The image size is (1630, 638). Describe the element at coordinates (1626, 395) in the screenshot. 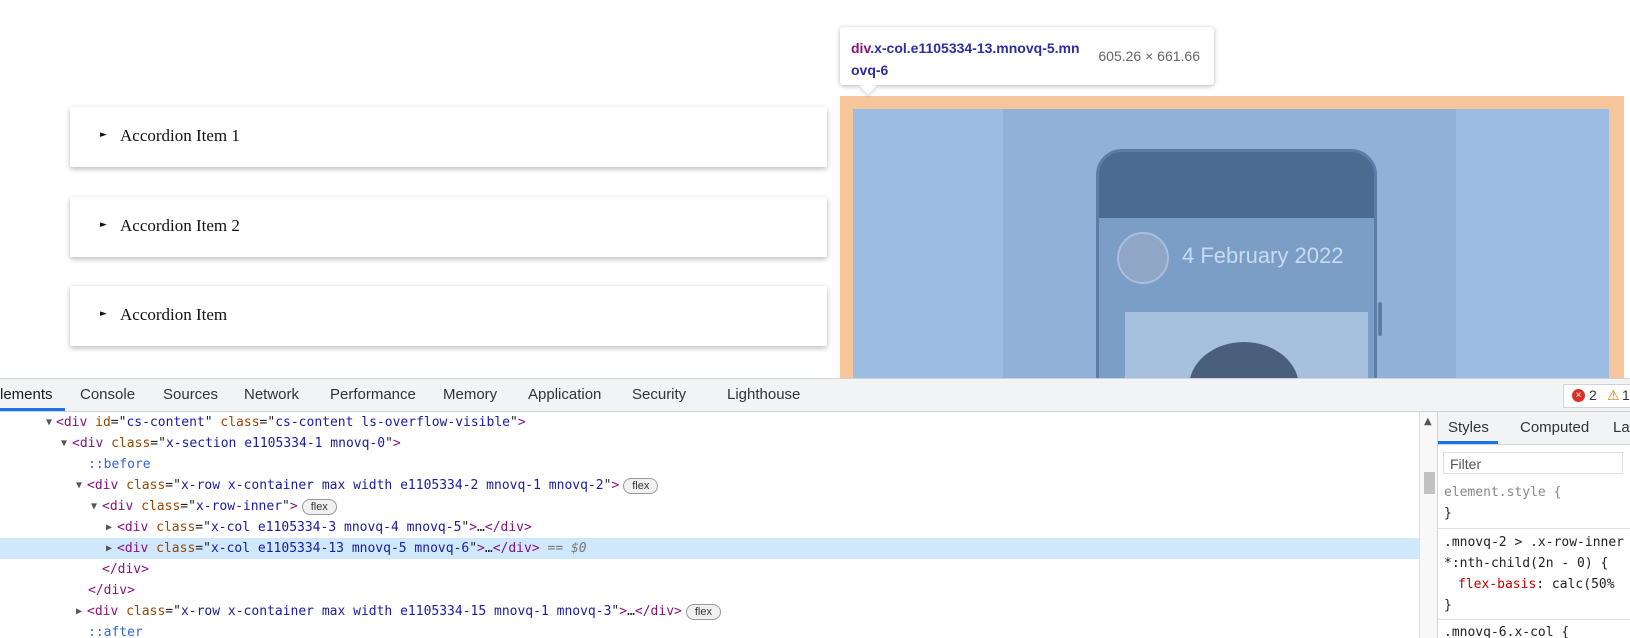

I see `warning-count: 10` at that location.